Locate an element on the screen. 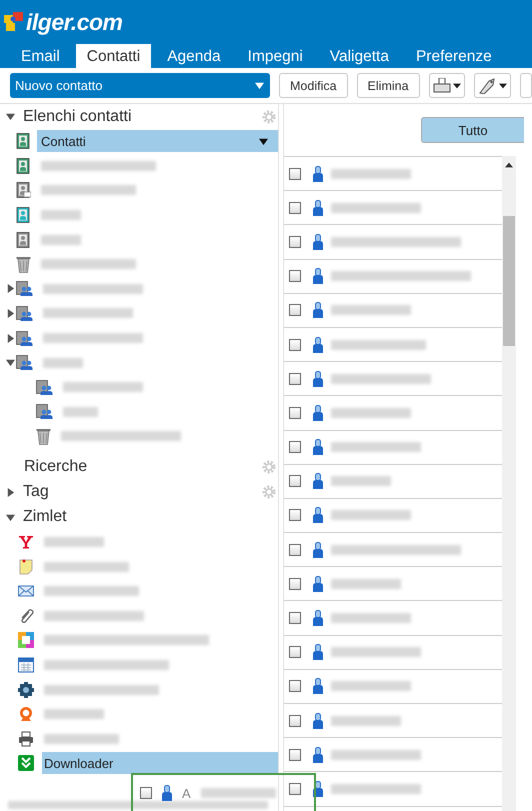  scrollbar-thumb is located at coordinates (509, 281).